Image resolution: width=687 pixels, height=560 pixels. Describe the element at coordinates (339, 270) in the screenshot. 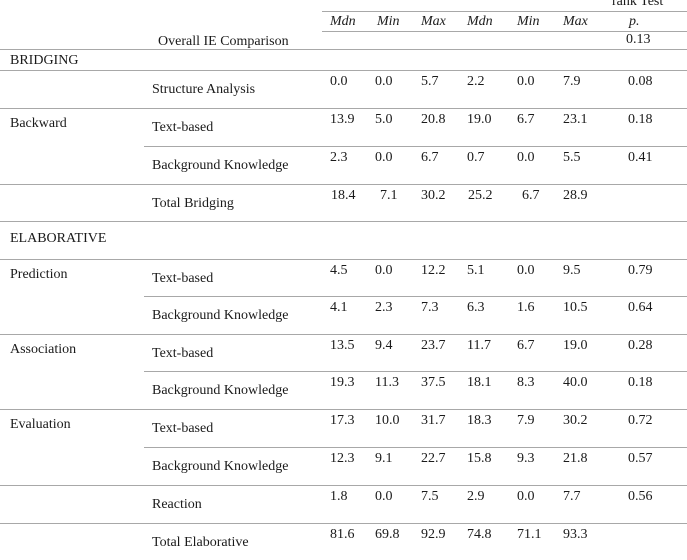

I see `row-value: 4.5` at that location.